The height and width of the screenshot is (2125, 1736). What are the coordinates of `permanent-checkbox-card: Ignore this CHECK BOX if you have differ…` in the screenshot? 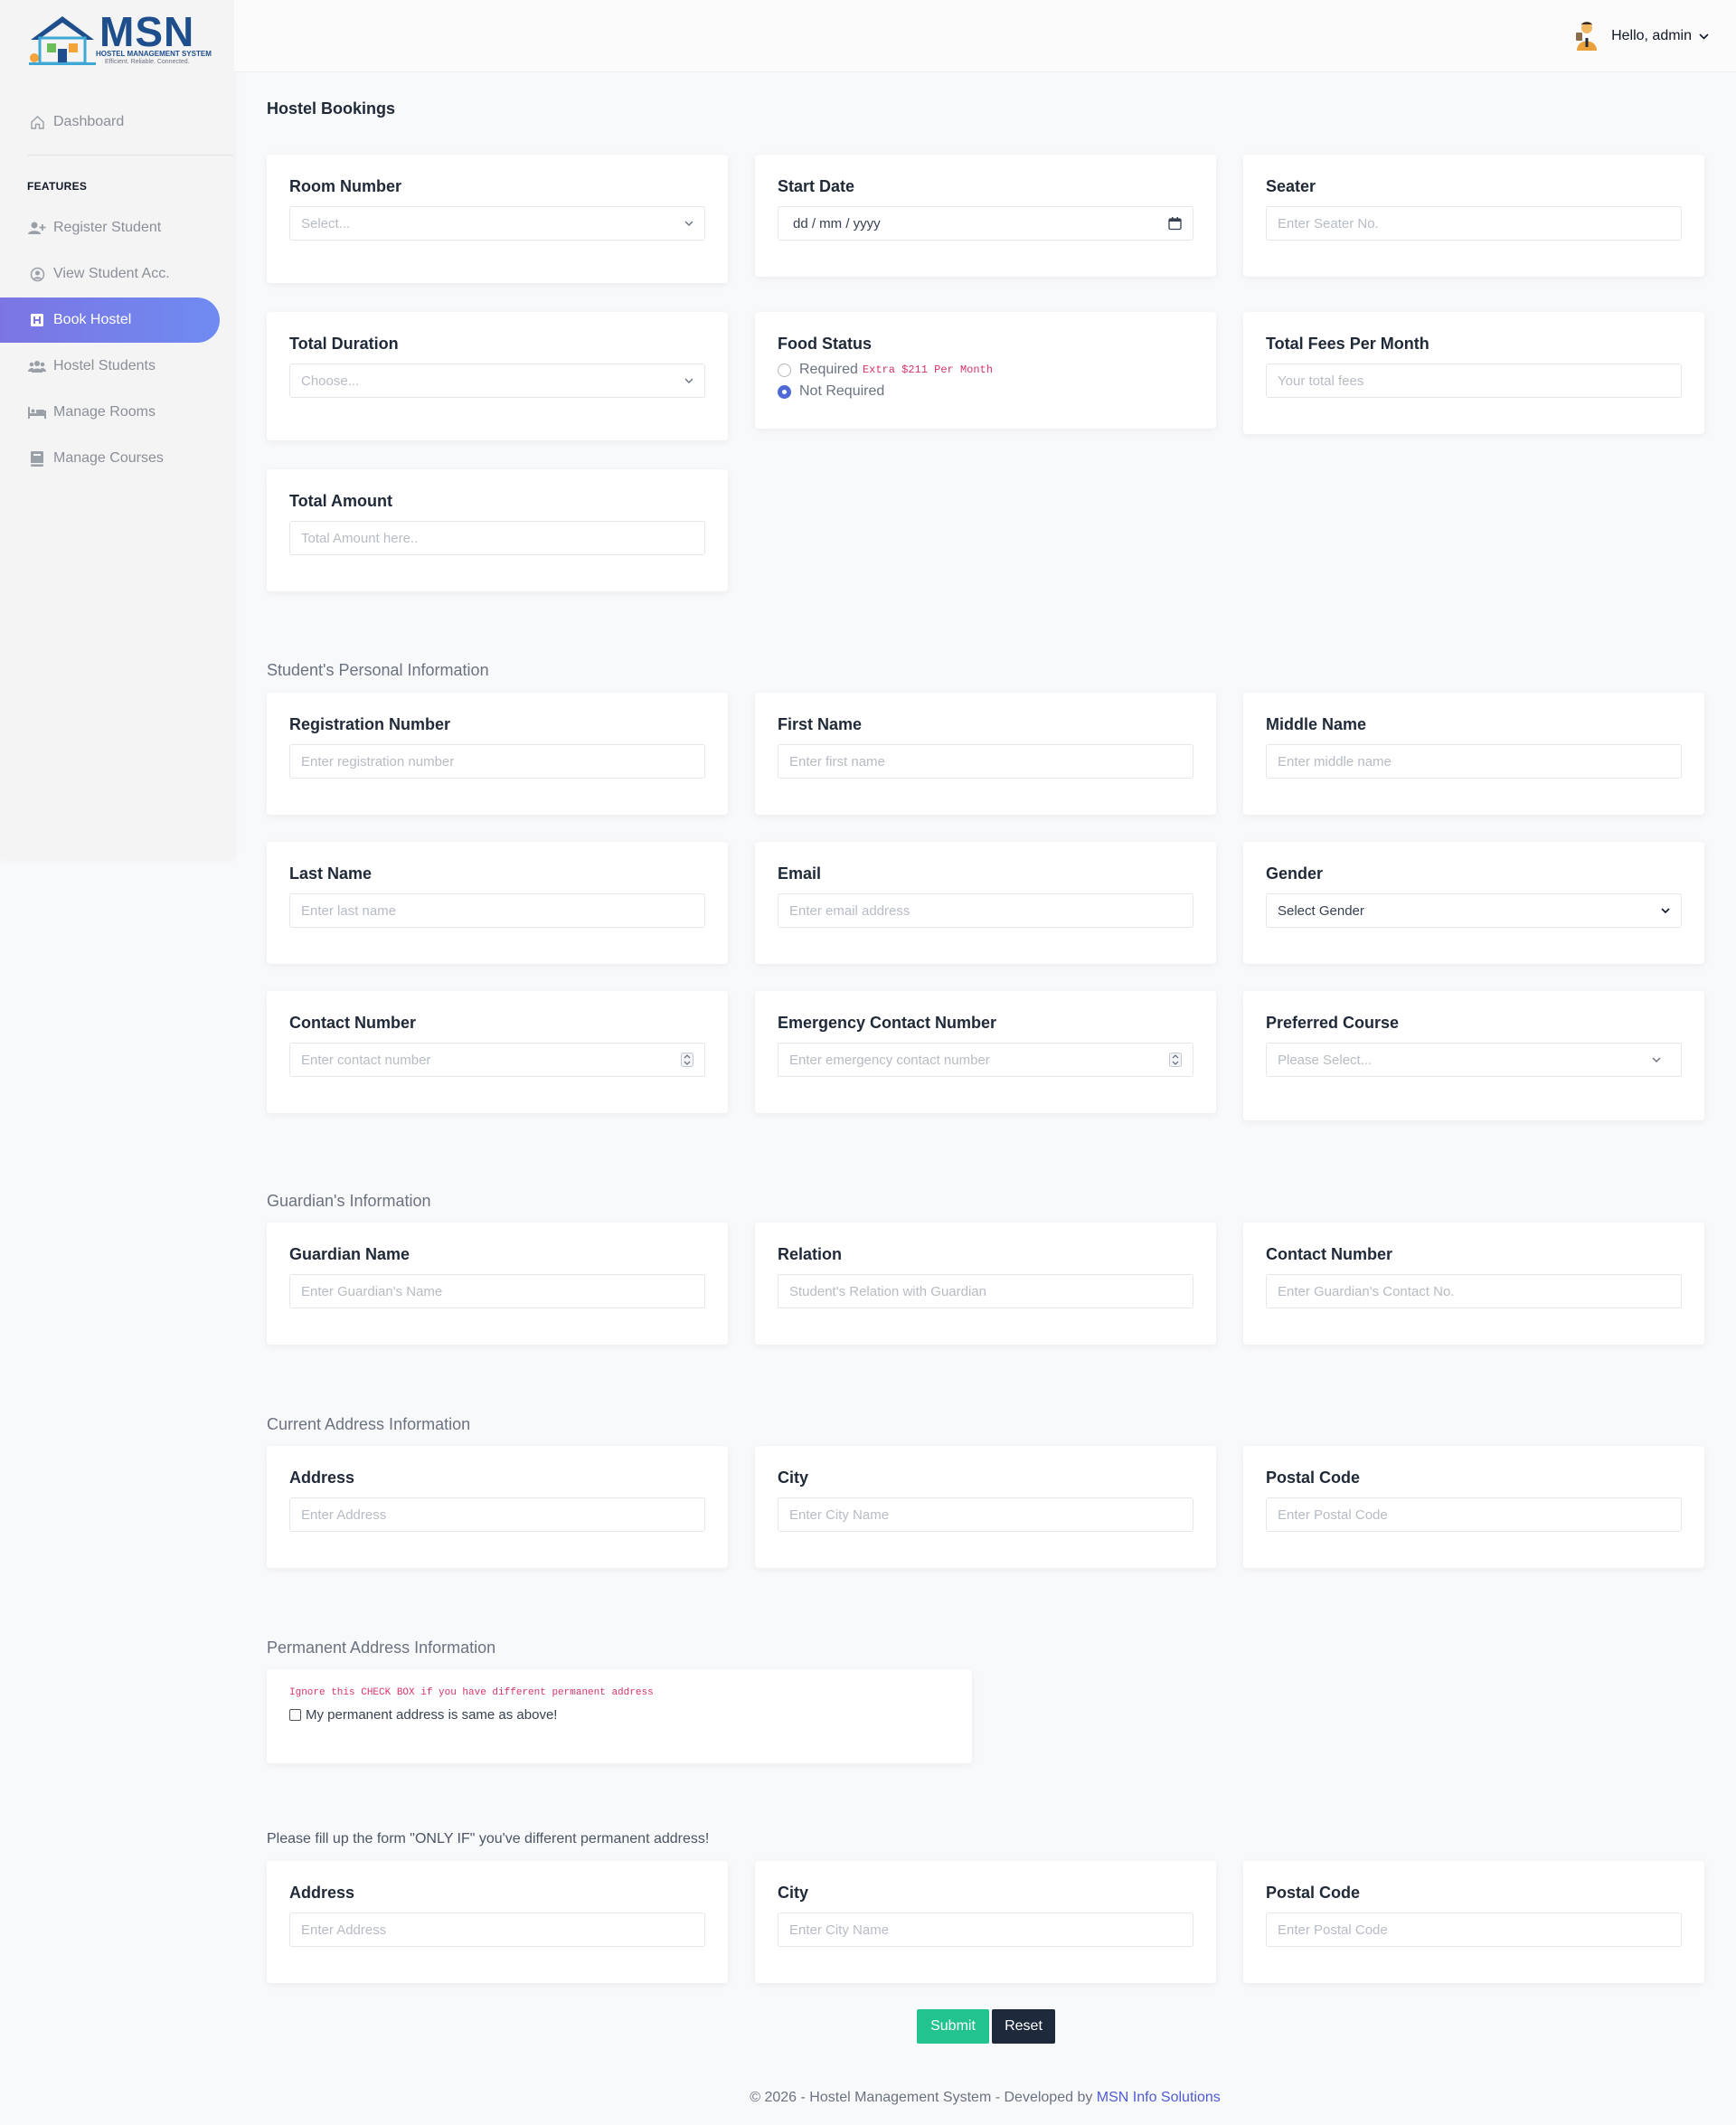 It's located at (620, 1716).